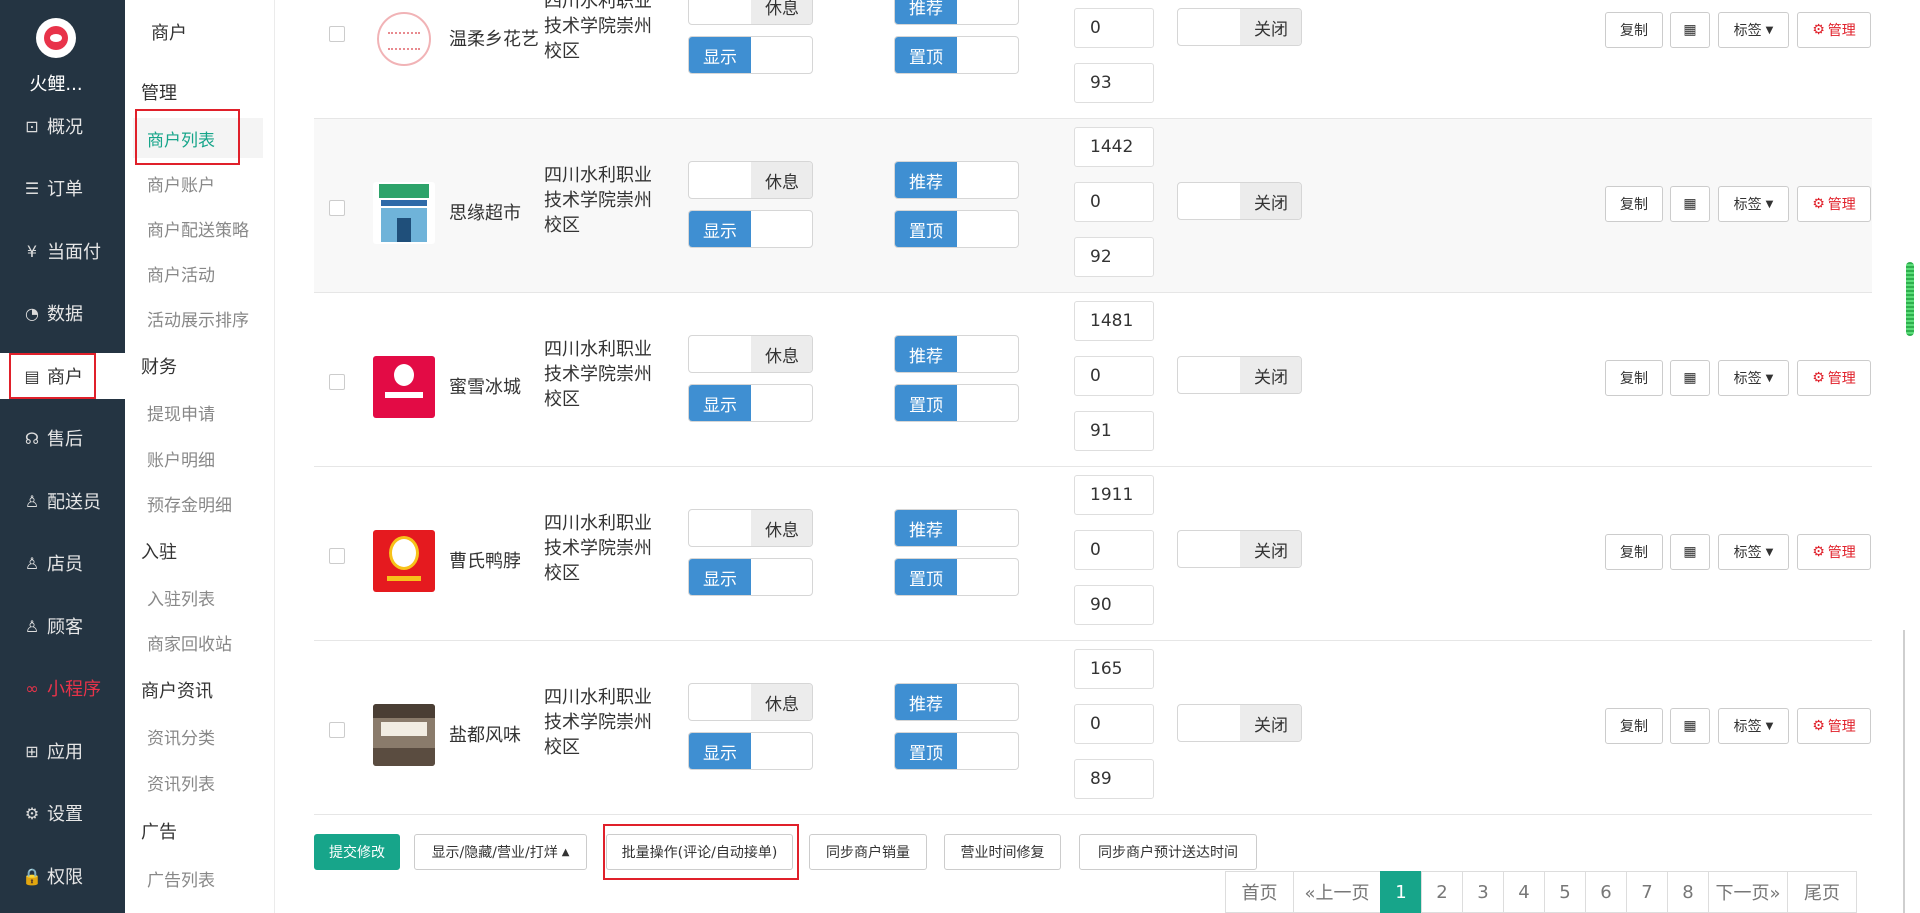 The width and height of the screenshot is (1920, 913). I want to click on nav-item-merchants: ▤ 商户, so click(62, 376).